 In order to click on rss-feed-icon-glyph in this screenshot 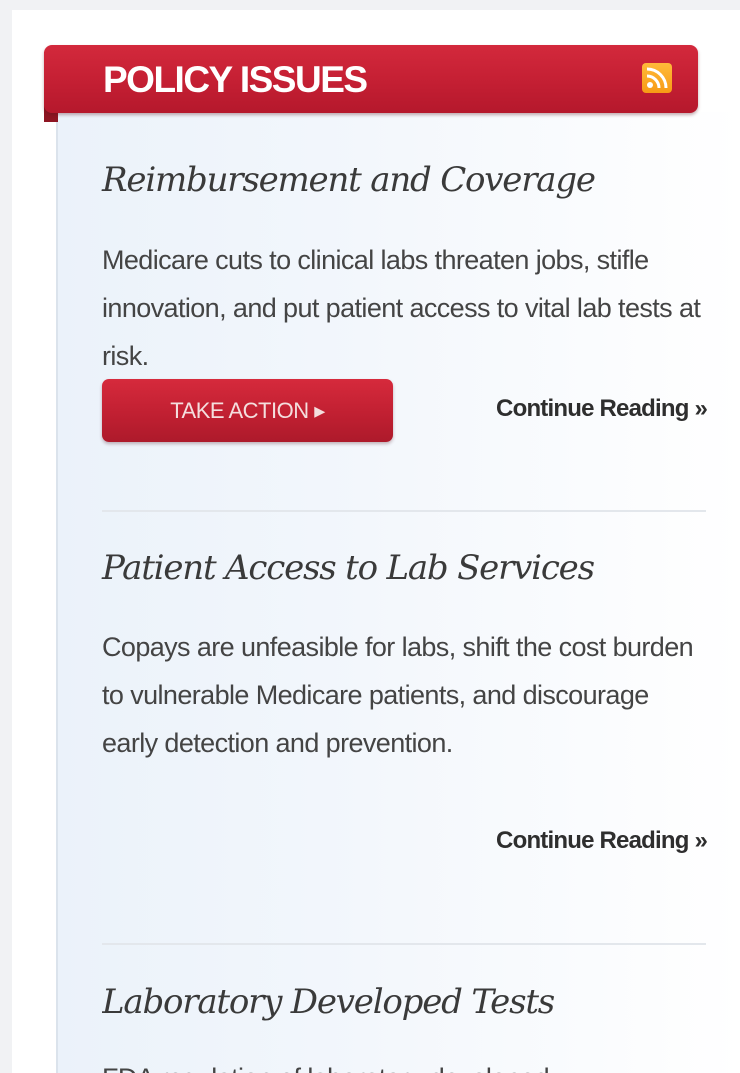, I will do `click(657, 78)`.